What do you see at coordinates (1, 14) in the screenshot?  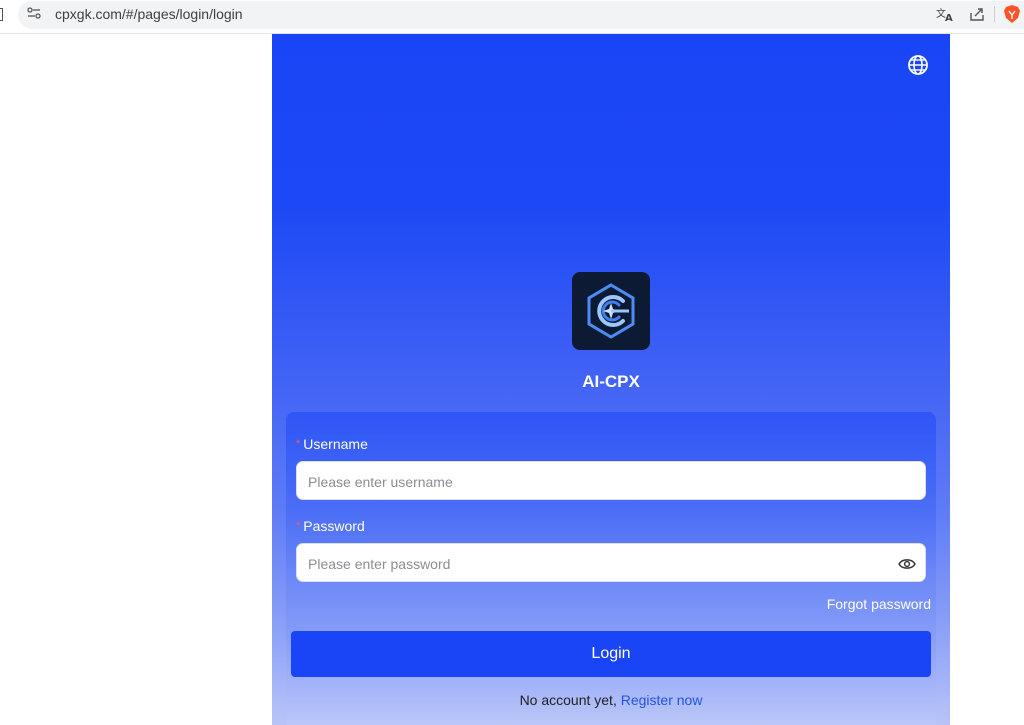 I see `window-edge-icon` at bounding box center [1, 14].